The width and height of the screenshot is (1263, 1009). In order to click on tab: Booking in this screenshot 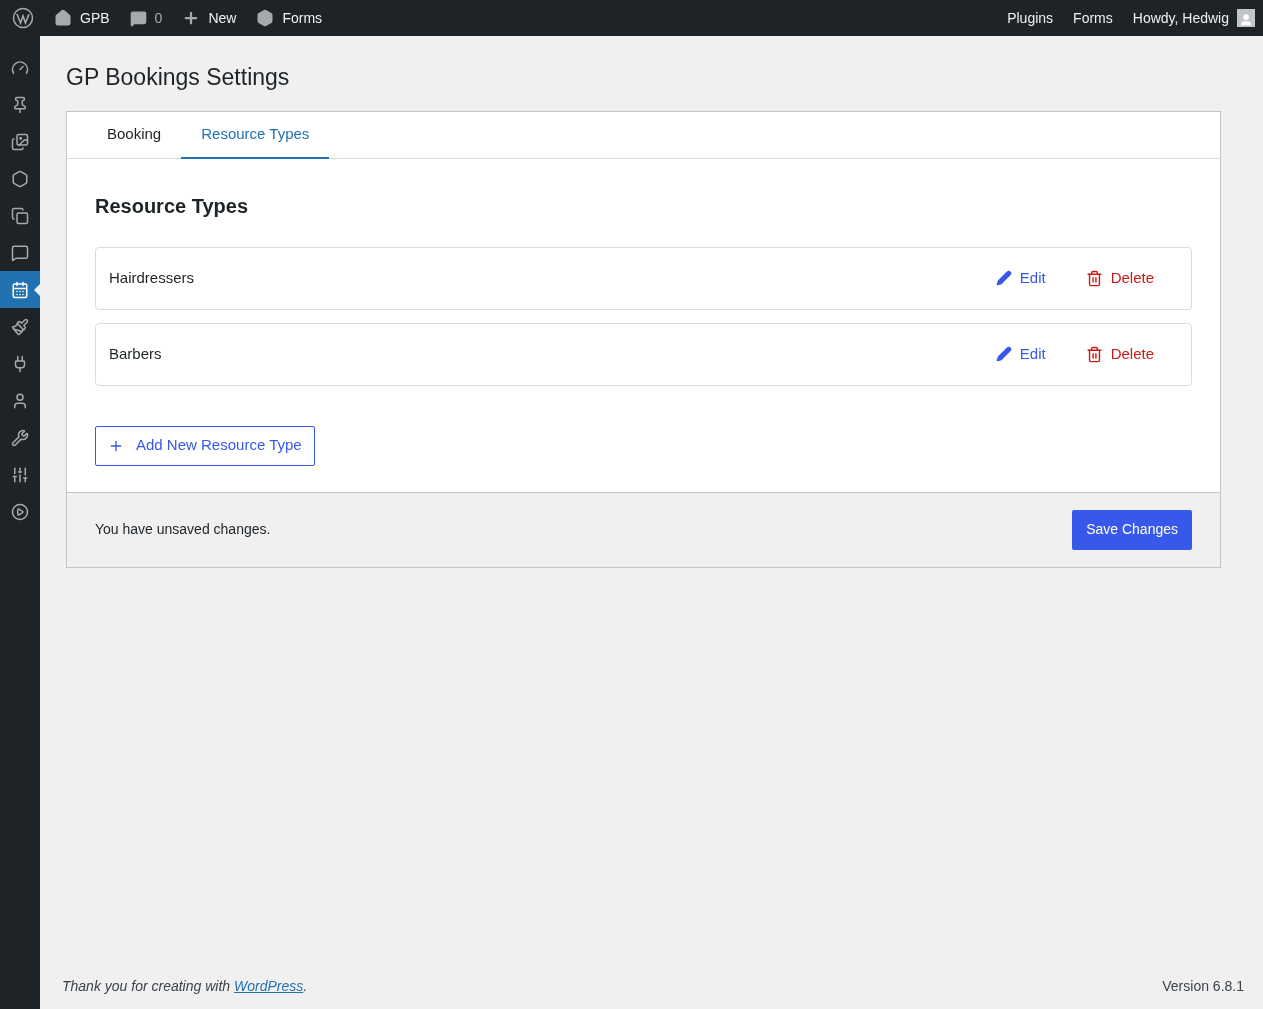, I will do `click(134, 135)`.